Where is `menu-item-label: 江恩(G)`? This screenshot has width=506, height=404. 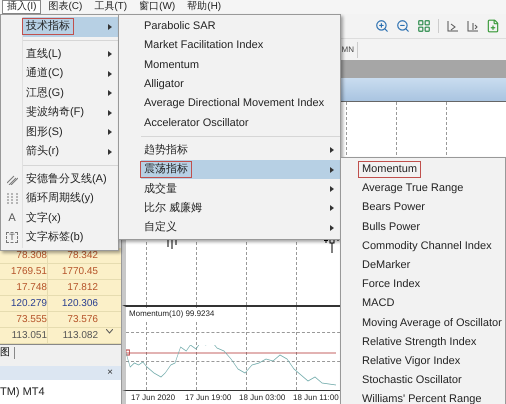 menu-item-label: 江恩(G) is located at coordinates (45, 93).